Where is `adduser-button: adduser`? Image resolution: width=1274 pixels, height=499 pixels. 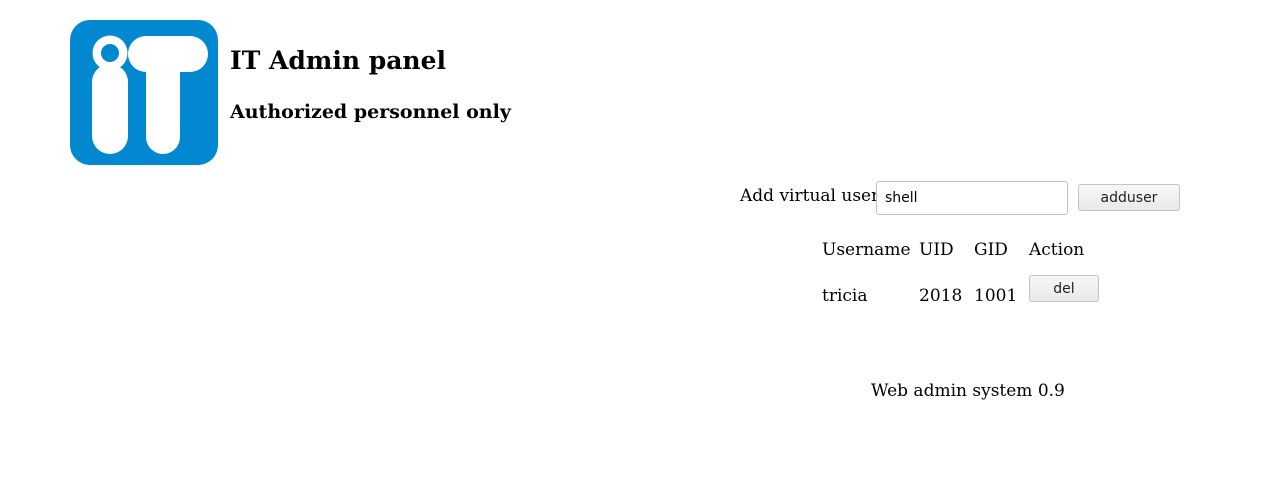
adduser-button: adduser is located at coordinates (1129, 197).